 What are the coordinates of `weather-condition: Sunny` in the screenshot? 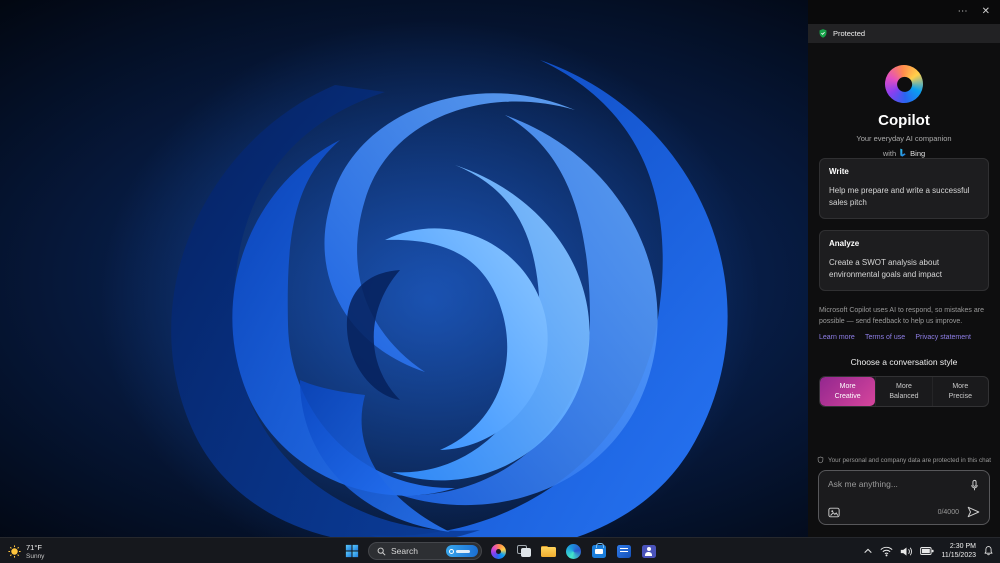 It's located at (35, 556).